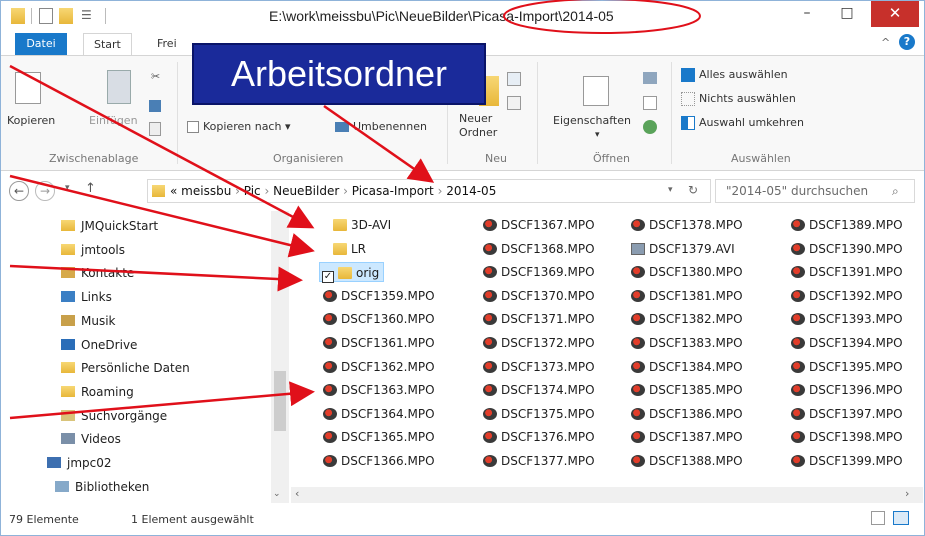  What do you see at coordinates (847, 296) in the screenshot?
I see `file-item: DSCF1392.MPO` at bounding box center [847, 296].